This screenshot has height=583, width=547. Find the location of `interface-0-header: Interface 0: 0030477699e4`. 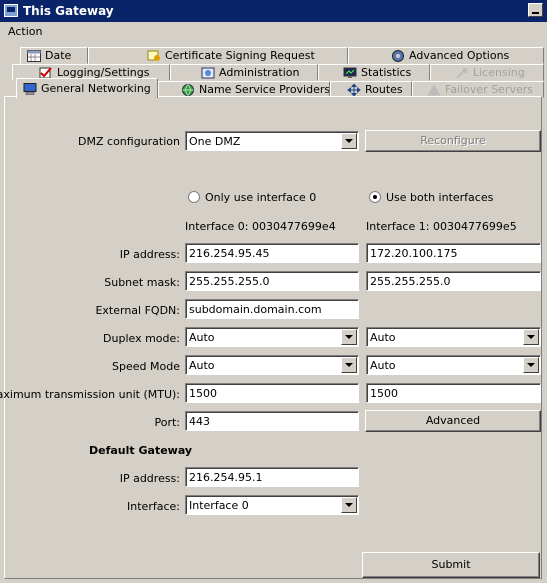

interface-0-header: Interface 0: 0030477699e4 is located at coordinates (260, 226).